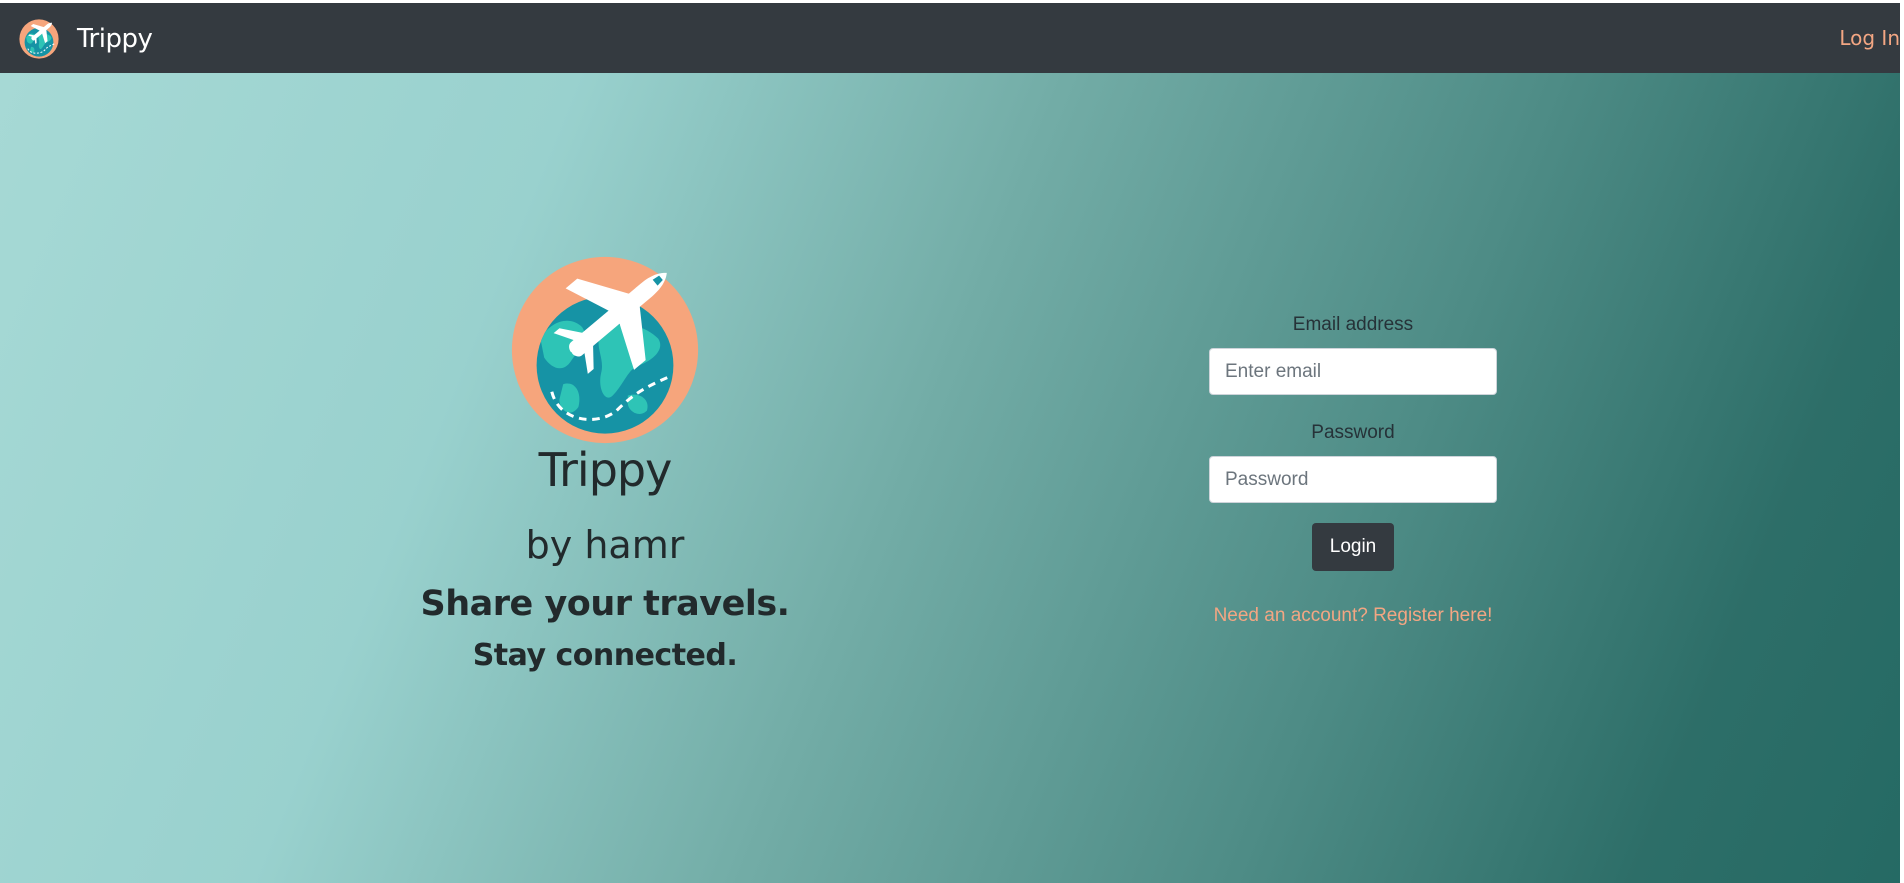 This screenshot has height=883, width=1904. Describe the element at coordinates (1353, 616) in the screenshot. I see `register-link: Need an account? Register here!` at that location.